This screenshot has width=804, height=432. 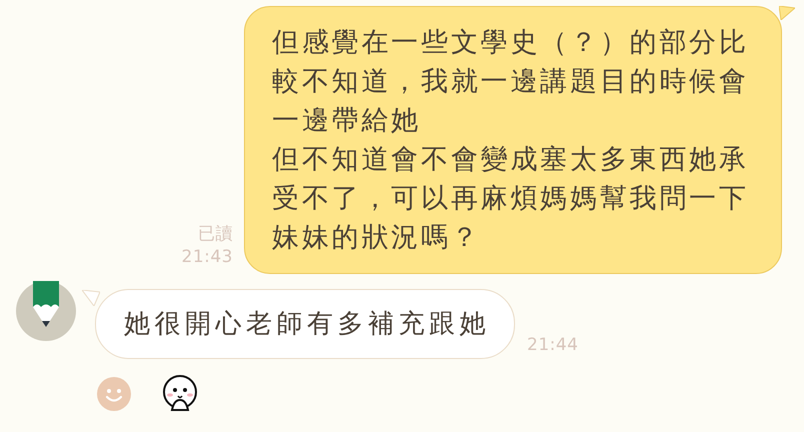 I want to click on message-time: 21:44, so click(x=552, y=345).